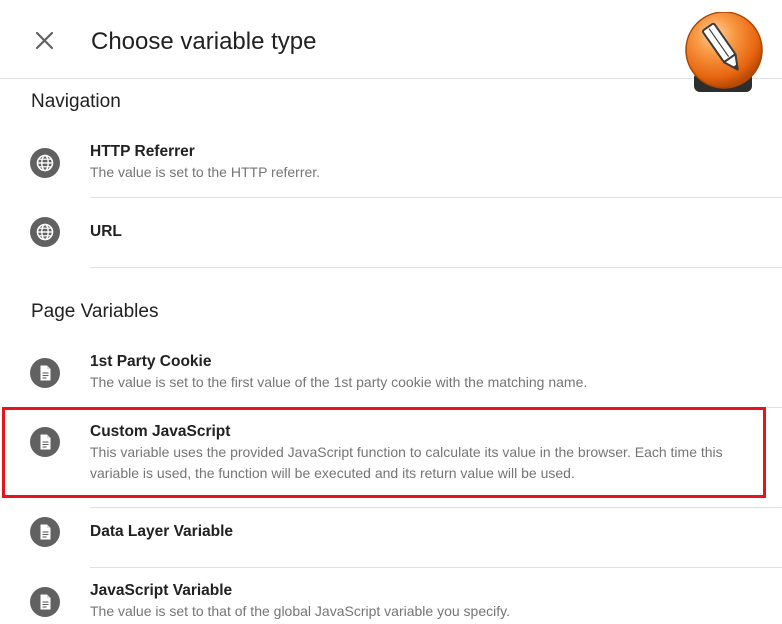  What do you see at coordinates (436, 267) in the screenshot?
I see `divider` at bounding box center [436, 267].